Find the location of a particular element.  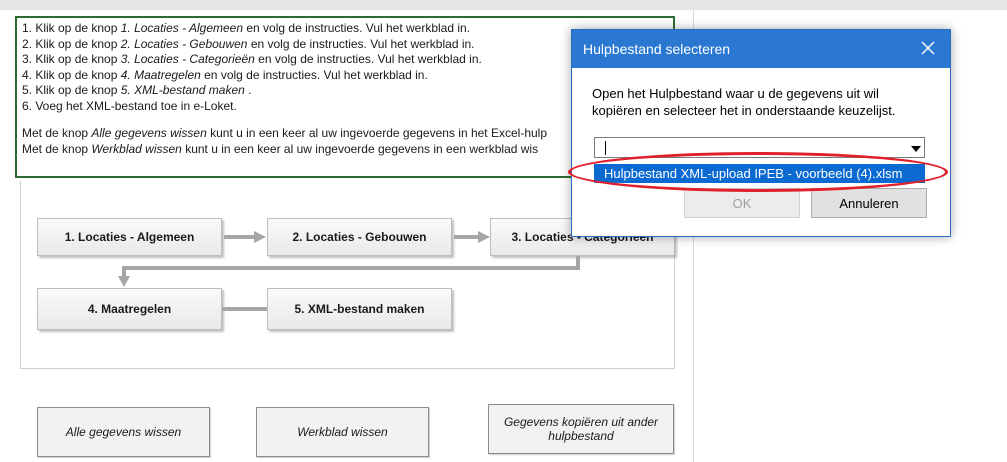

dialog-title: Hulpbestand selecteren is located at coordinates (657, 49).